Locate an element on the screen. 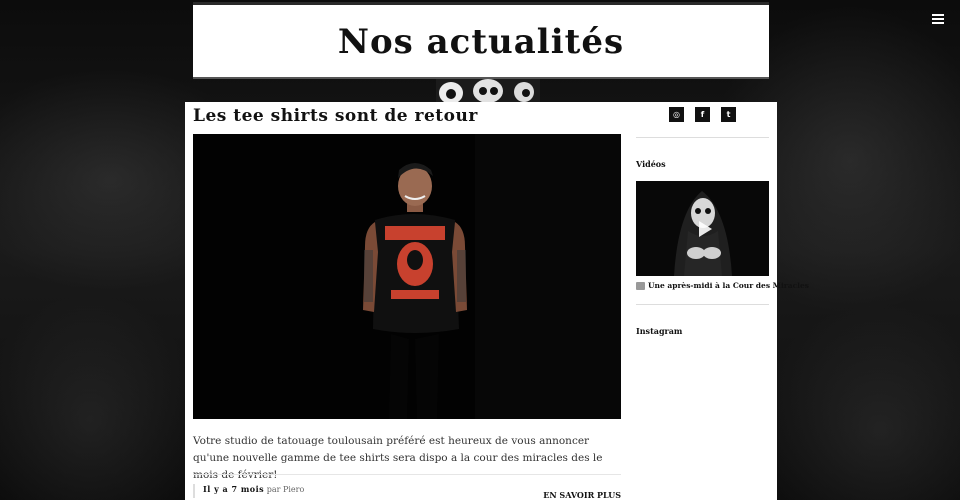 The height and width of the screenshot is (500, 960). page-title: Nos actualités is located at coordinates (481, 42).